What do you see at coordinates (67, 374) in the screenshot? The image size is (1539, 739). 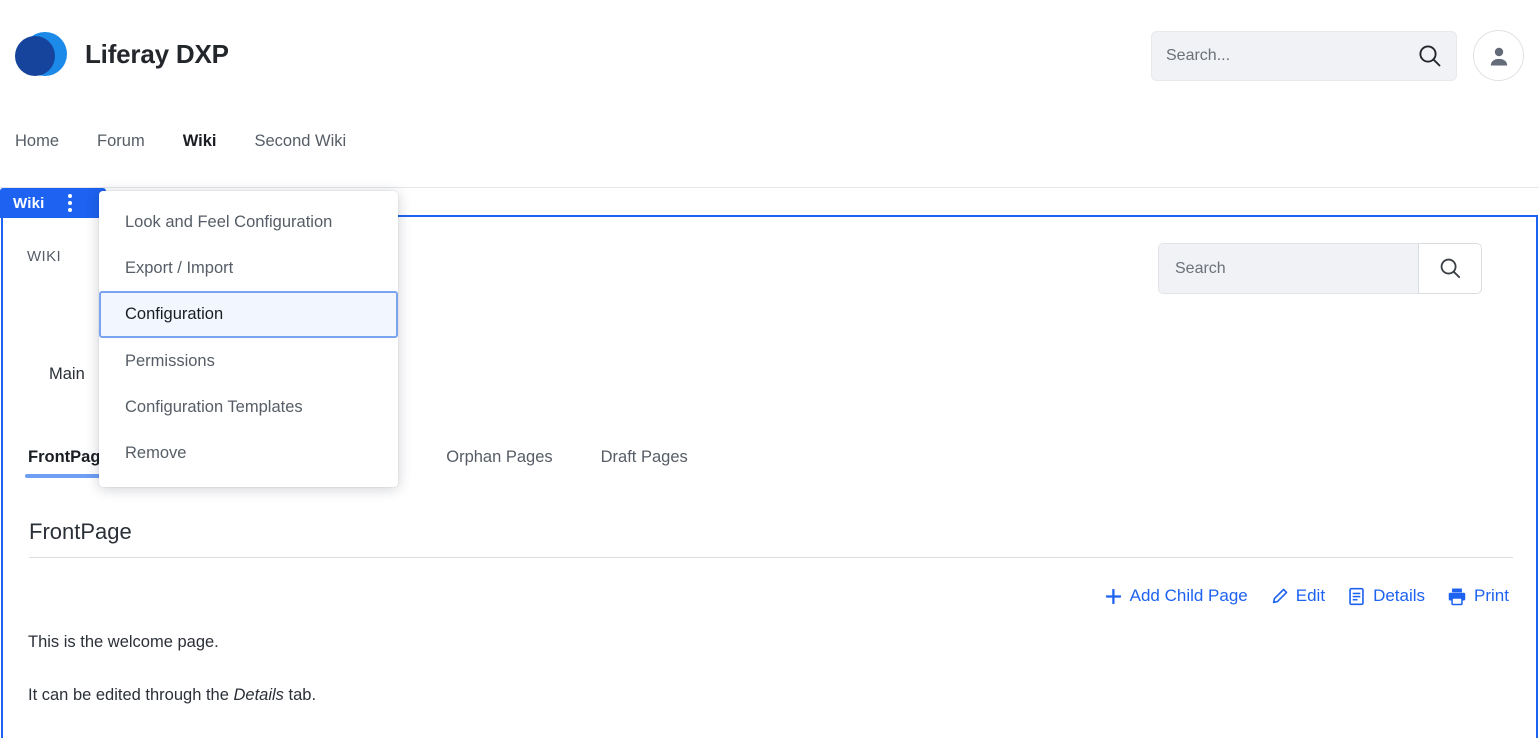 I see `wiki-node-label: Main` at bounding box center [67, 374].